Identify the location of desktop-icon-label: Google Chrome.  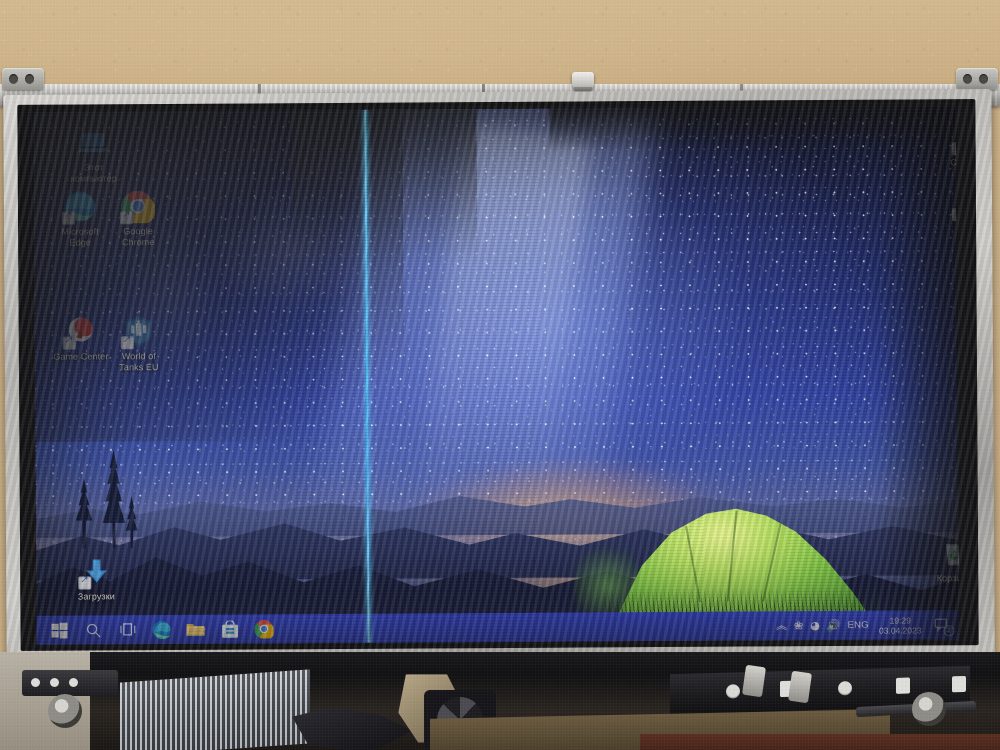
(138, 237).